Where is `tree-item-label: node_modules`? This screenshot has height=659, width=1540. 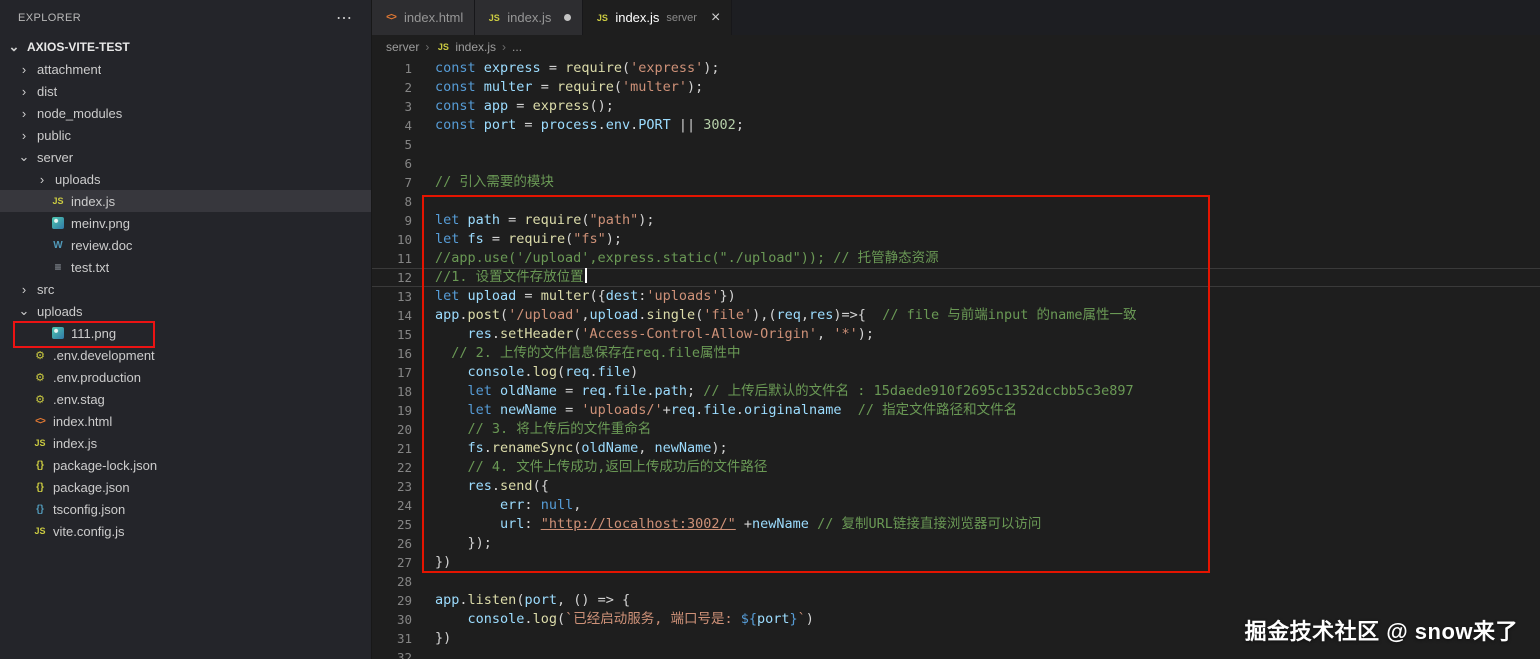 tree-item-label: node_modules is located at coordinates (80, 113).